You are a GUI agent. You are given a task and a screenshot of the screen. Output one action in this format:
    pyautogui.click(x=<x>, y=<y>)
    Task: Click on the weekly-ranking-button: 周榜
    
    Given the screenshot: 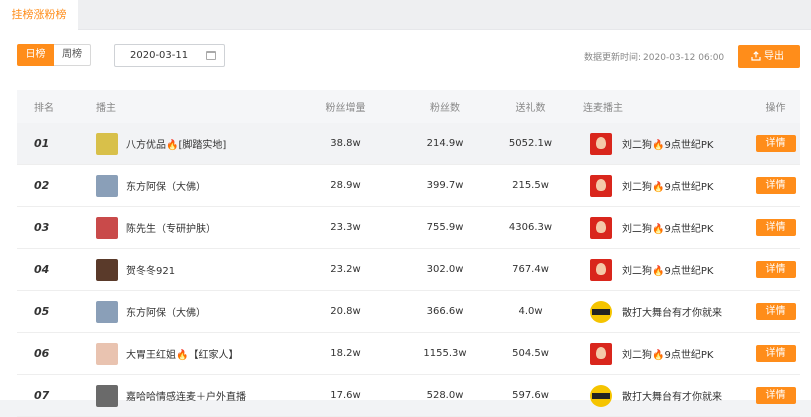 What is the action you would take?
    pyautogui.click(x=72, y=55)
    